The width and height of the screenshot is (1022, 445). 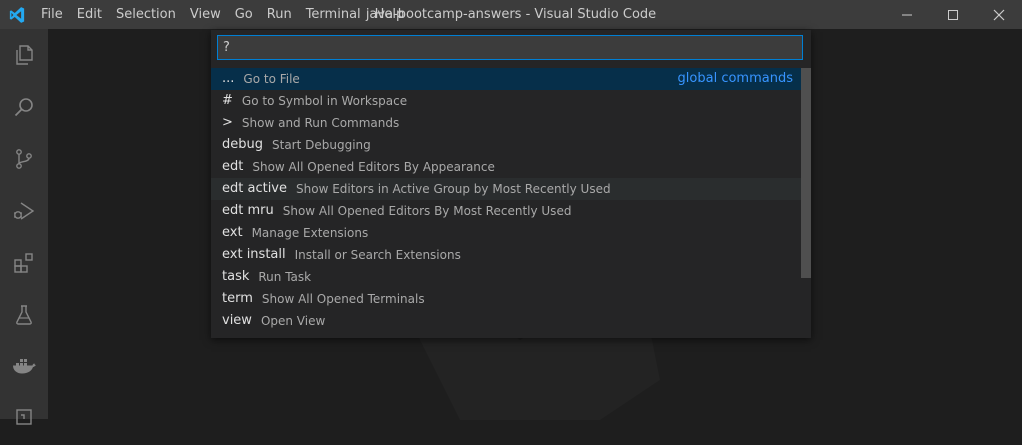 What do you see at coordinates (17, 14) in the screenshot?
I see `vscode-logo-icon` at bounding box center [17, 14].